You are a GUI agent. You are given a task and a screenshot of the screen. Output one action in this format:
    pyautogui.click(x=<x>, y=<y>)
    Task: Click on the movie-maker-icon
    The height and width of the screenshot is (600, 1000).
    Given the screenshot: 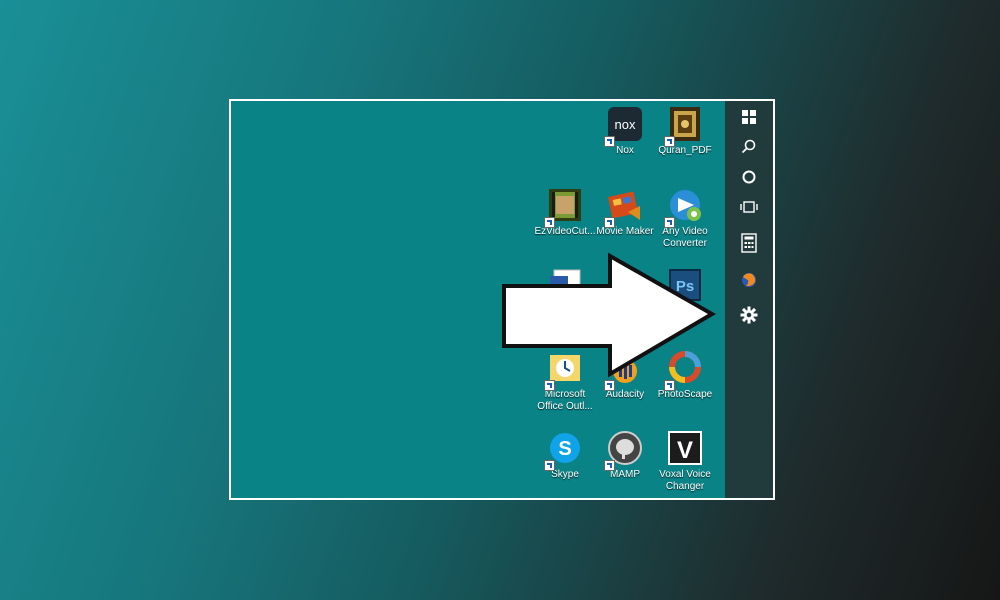 What is the action you would take?
    pyautogui.click(x=624, y=207)
    